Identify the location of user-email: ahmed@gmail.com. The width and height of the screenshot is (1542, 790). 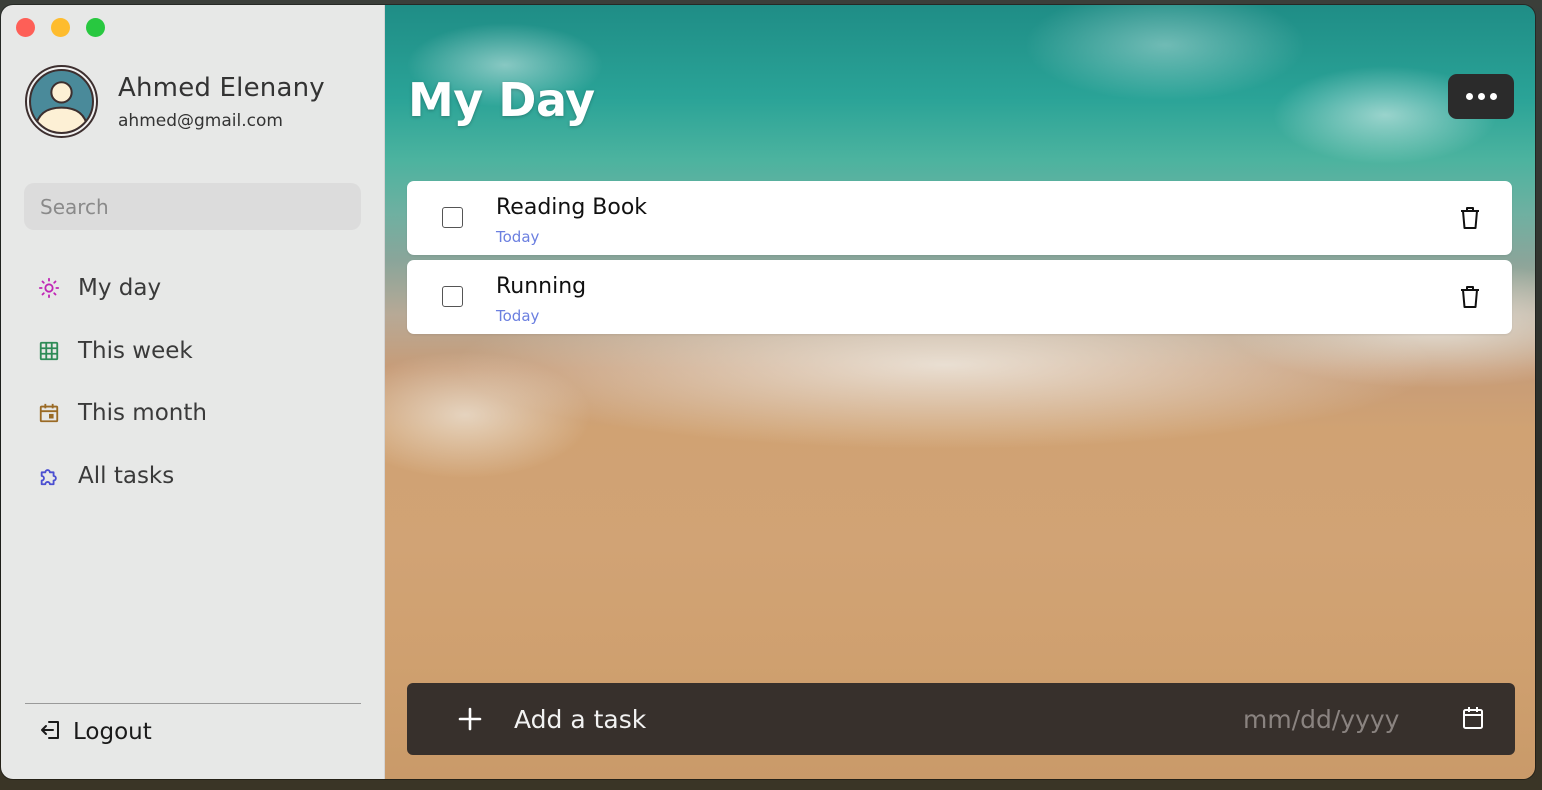
(200, 120).